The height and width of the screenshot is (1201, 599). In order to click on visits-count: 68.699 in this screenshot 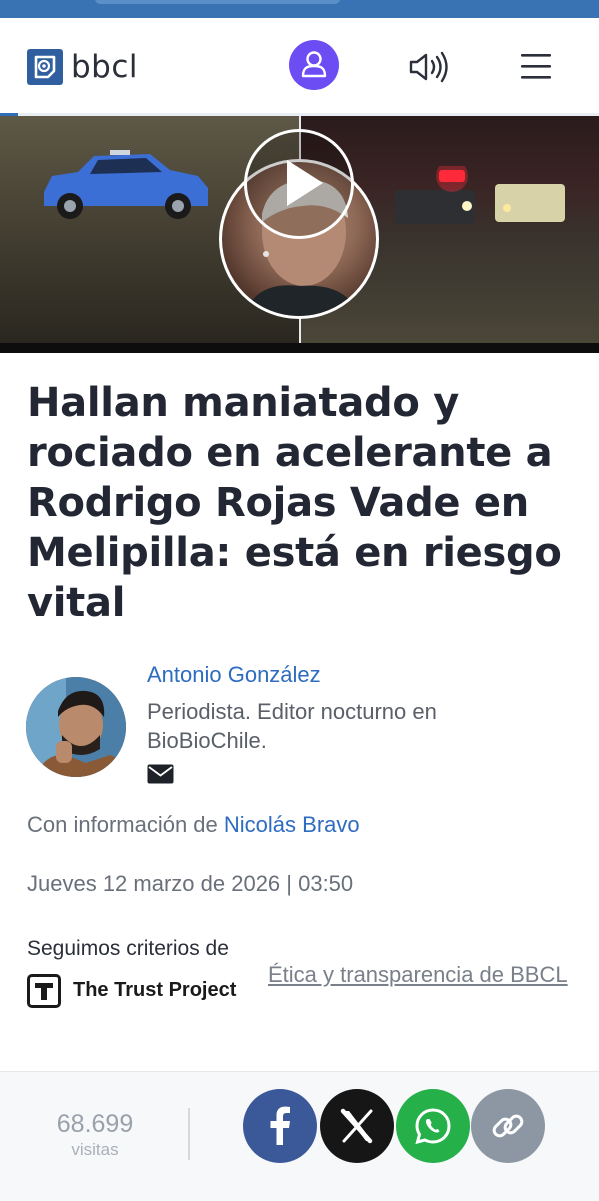, I will do `click(95, 1124)`.